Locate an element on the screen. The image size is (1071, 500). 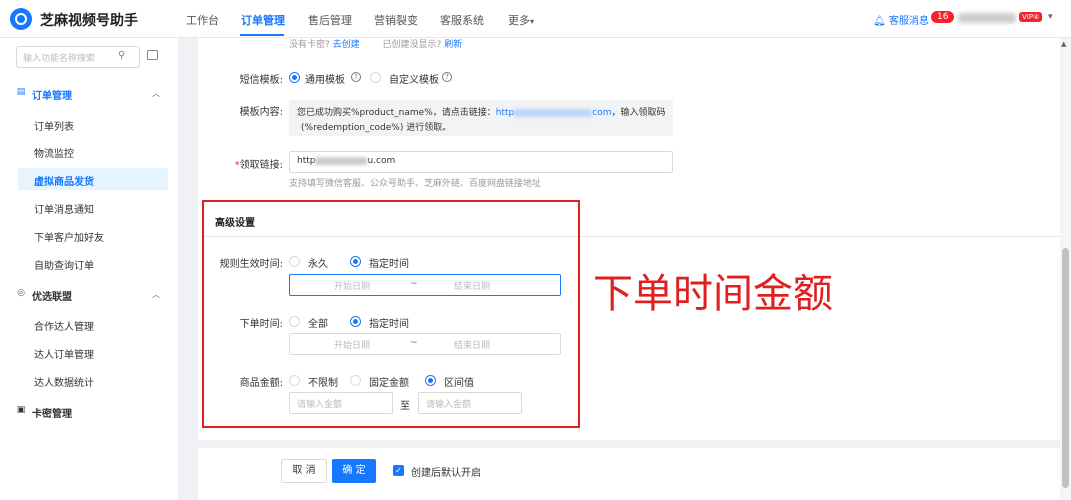
bell-icon: 🔔︎ is located at coordinates (879, 21).